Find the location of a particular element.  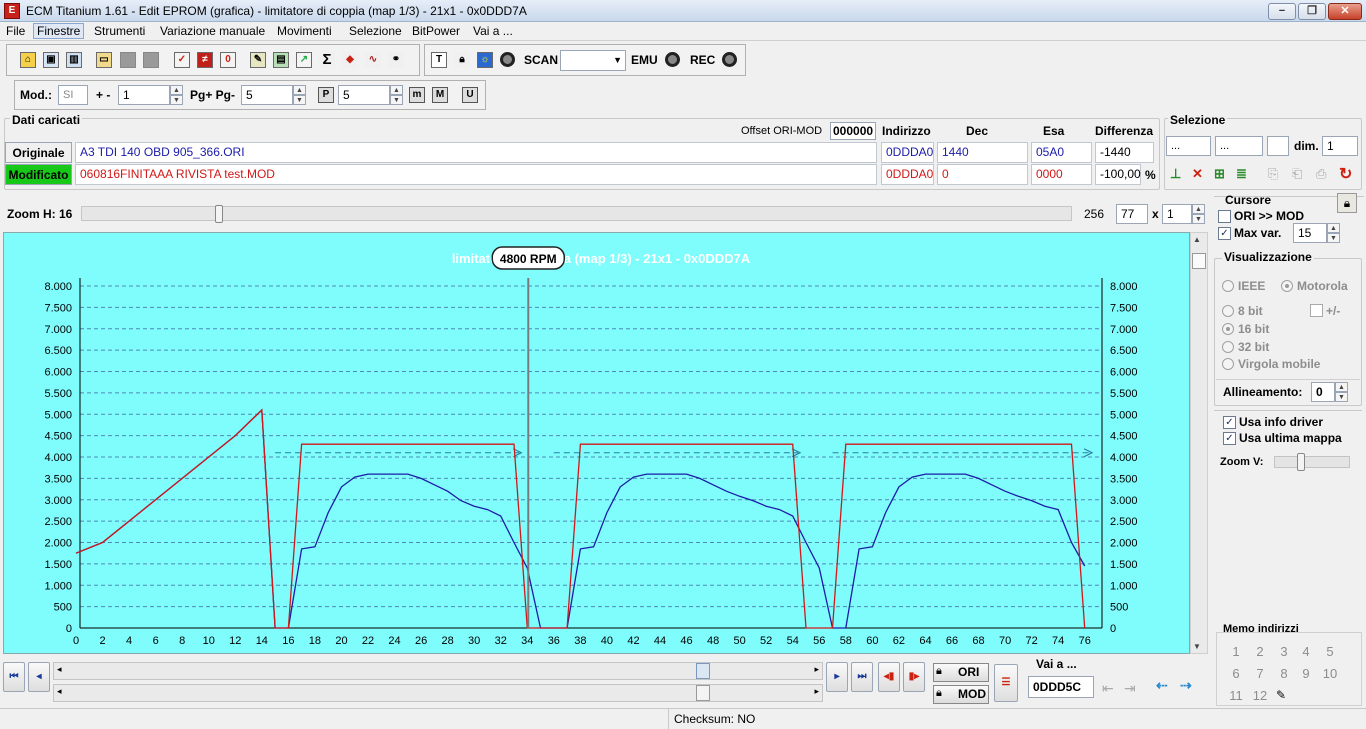

shapes-icon: ◆ is located at coordinates (350, 60).